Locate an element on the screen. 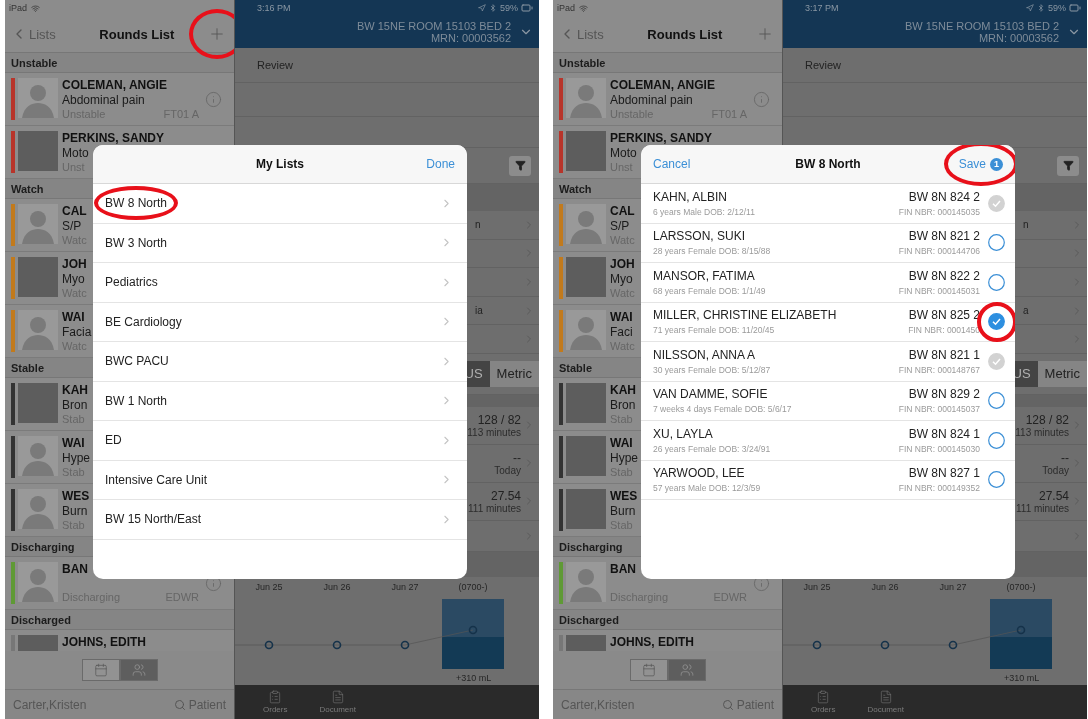  fin-number: FIN NBR: 000145031 is located at coordinates (939, 290).